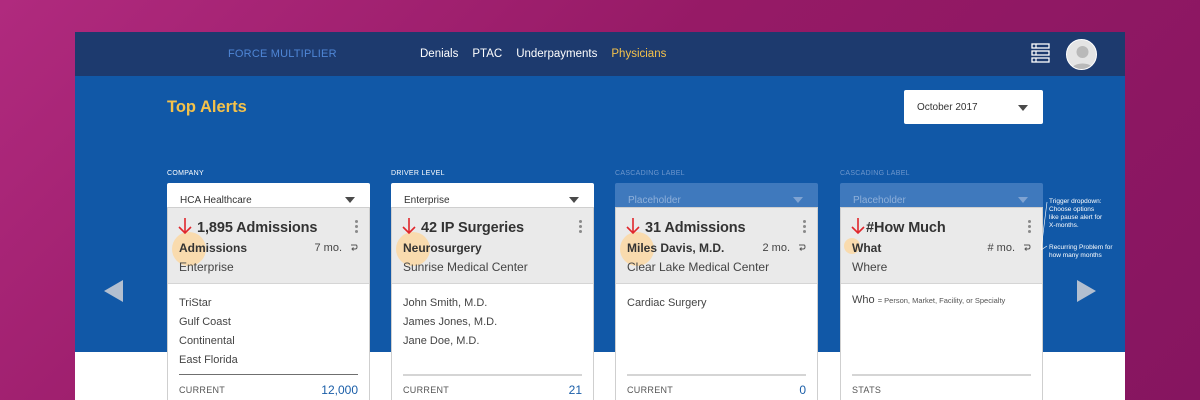  I want to click on list-item: James Jones, M.D., so click(450, 322).